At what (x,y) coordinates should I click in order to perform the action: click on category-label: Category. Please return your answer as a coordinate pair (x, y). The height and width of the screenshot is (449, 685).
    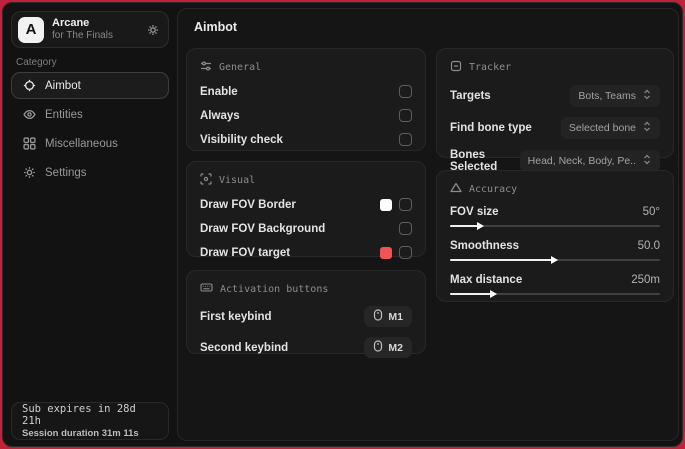
    Looking at the image, I should click on (36, 62).